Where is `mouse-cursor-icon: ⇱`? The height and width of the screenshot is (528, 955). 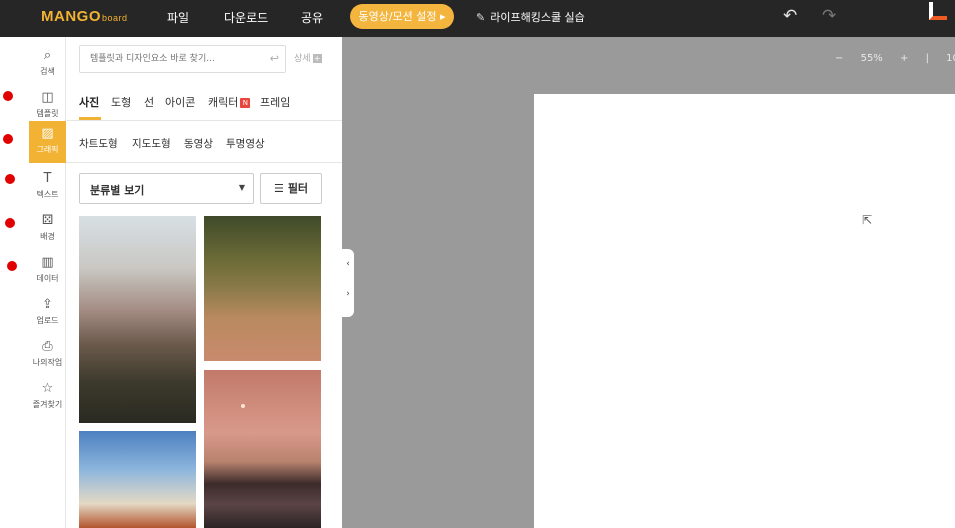 mouse-cursor-icon: ⇱ is located at coordinates (867, 220).